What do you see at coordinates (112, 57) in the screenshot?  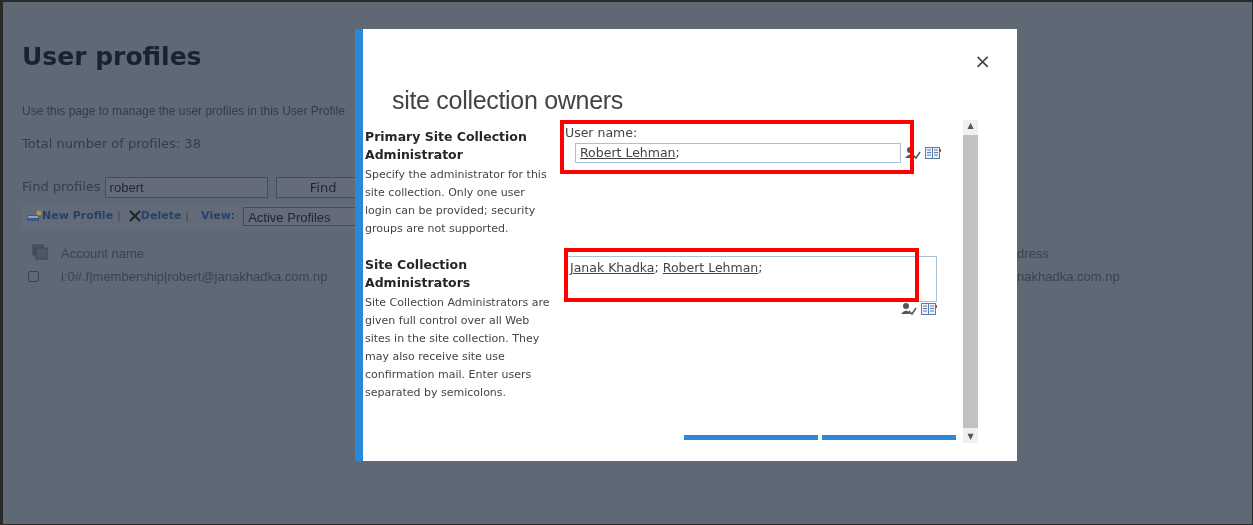 I see `page-title: User profiles` at bounding box center [112, 57].